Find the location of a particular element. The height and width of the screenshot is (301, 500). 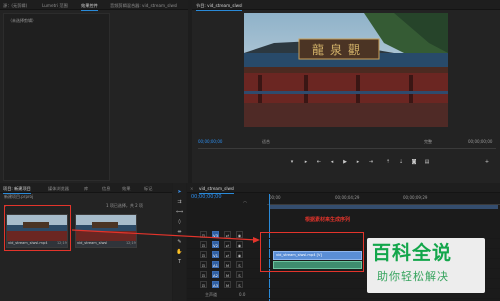

watermark-logo: 百科全说 助你轻松解决 is located at coordinates (426, 265).